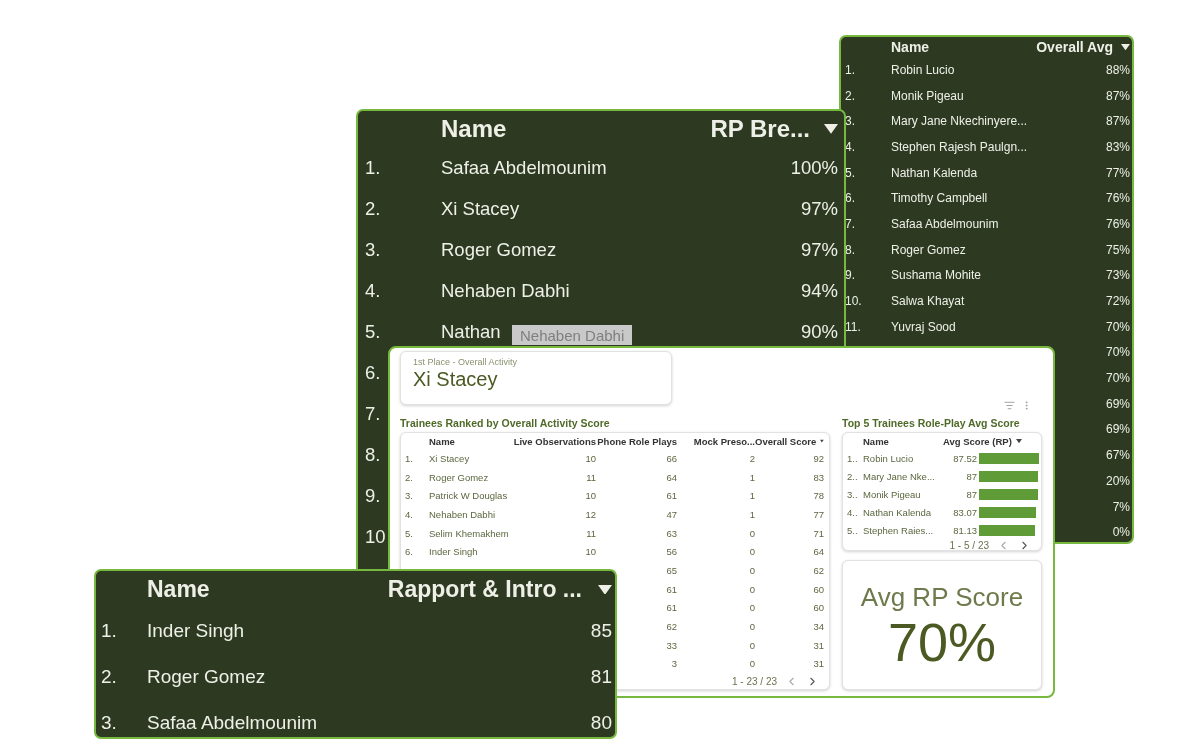 The height and width of the screenshot is (750, 1200). What do you see at coordinates (466, 362) in the screenshot?
I see `card-label: 1st Place - Overall Activity` at bounding box center [466, 362].